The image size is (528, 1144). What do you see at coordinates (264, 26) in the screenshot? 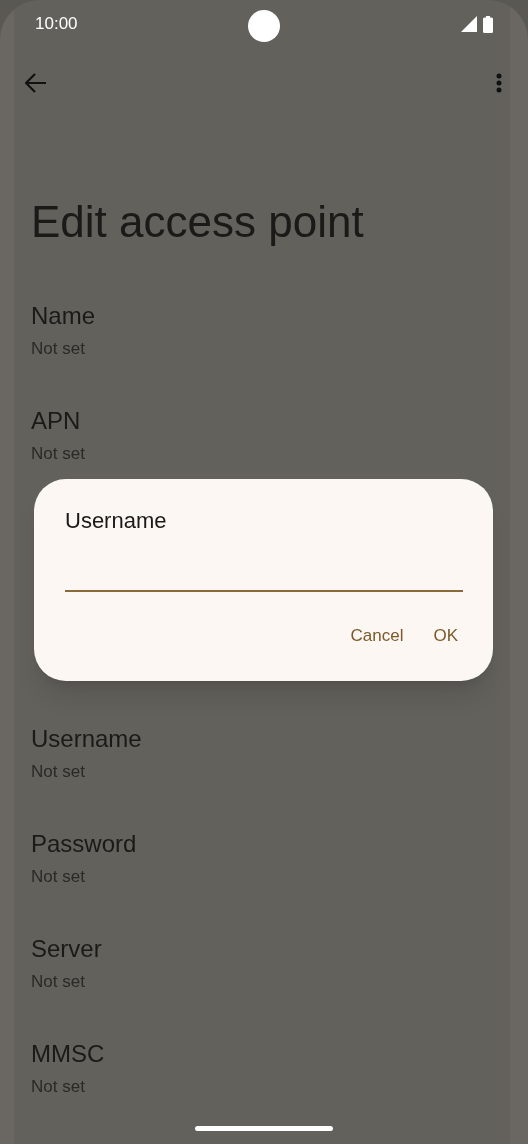
I see `camera-cutout` at bounding box center [264, 26].